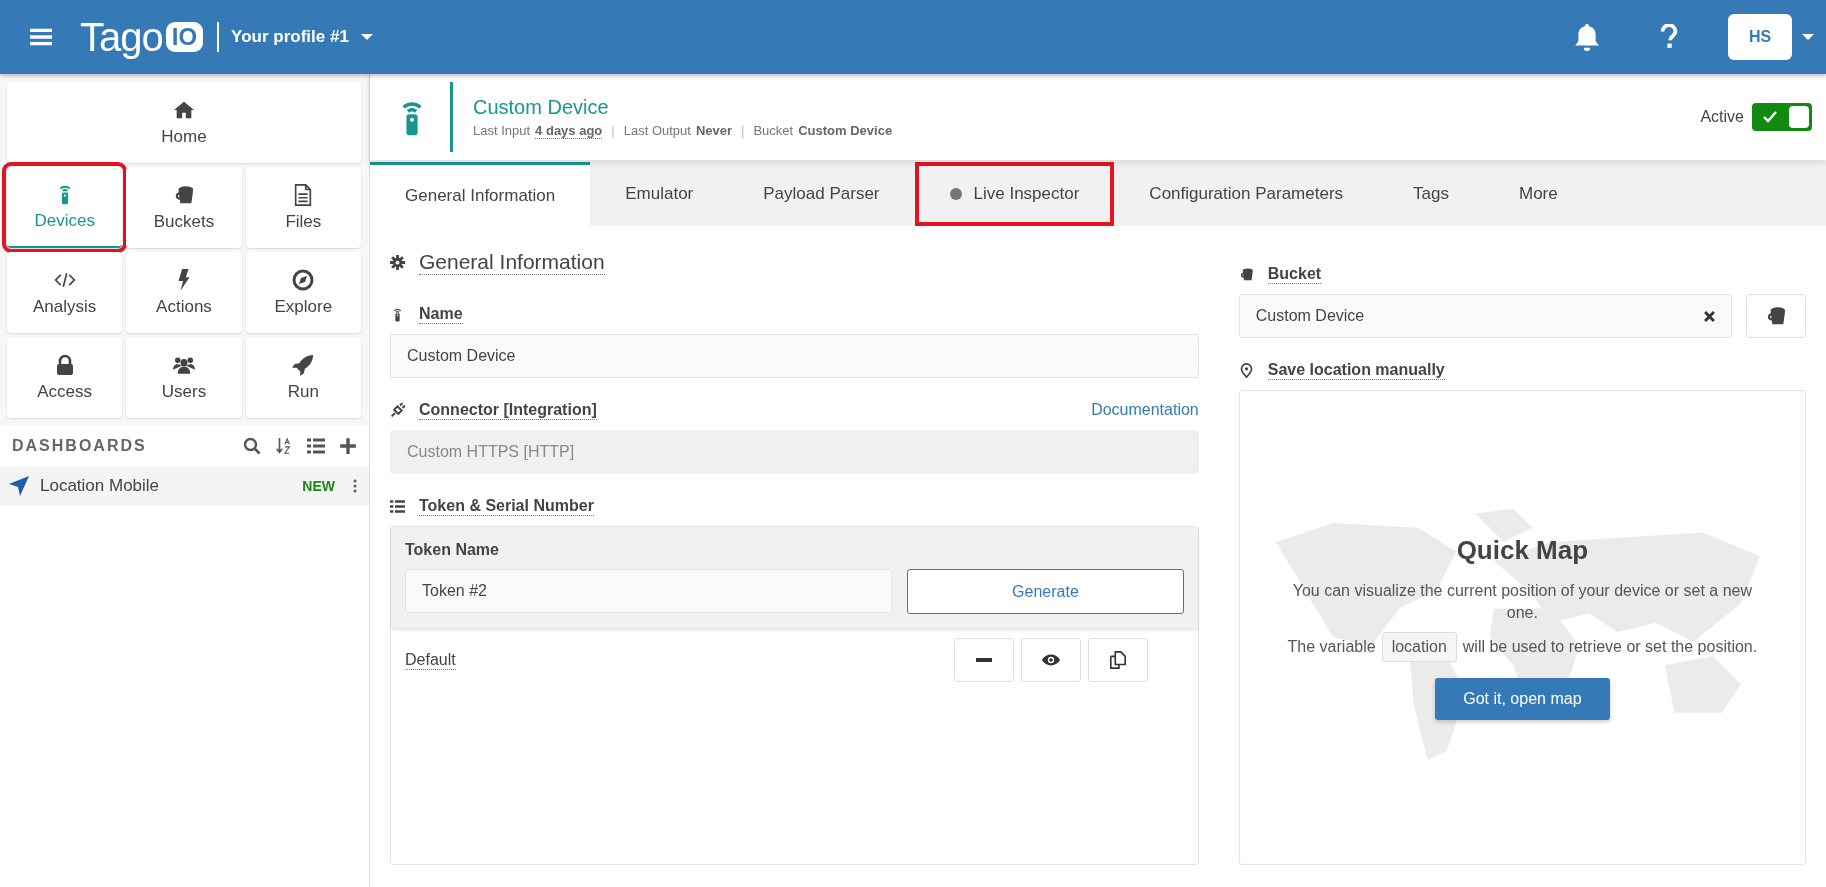  What do you see at coordinates (1485, 316) in the screenshot?
I see `bucket-field: Custom Device` at bounding box center [1485, 316].